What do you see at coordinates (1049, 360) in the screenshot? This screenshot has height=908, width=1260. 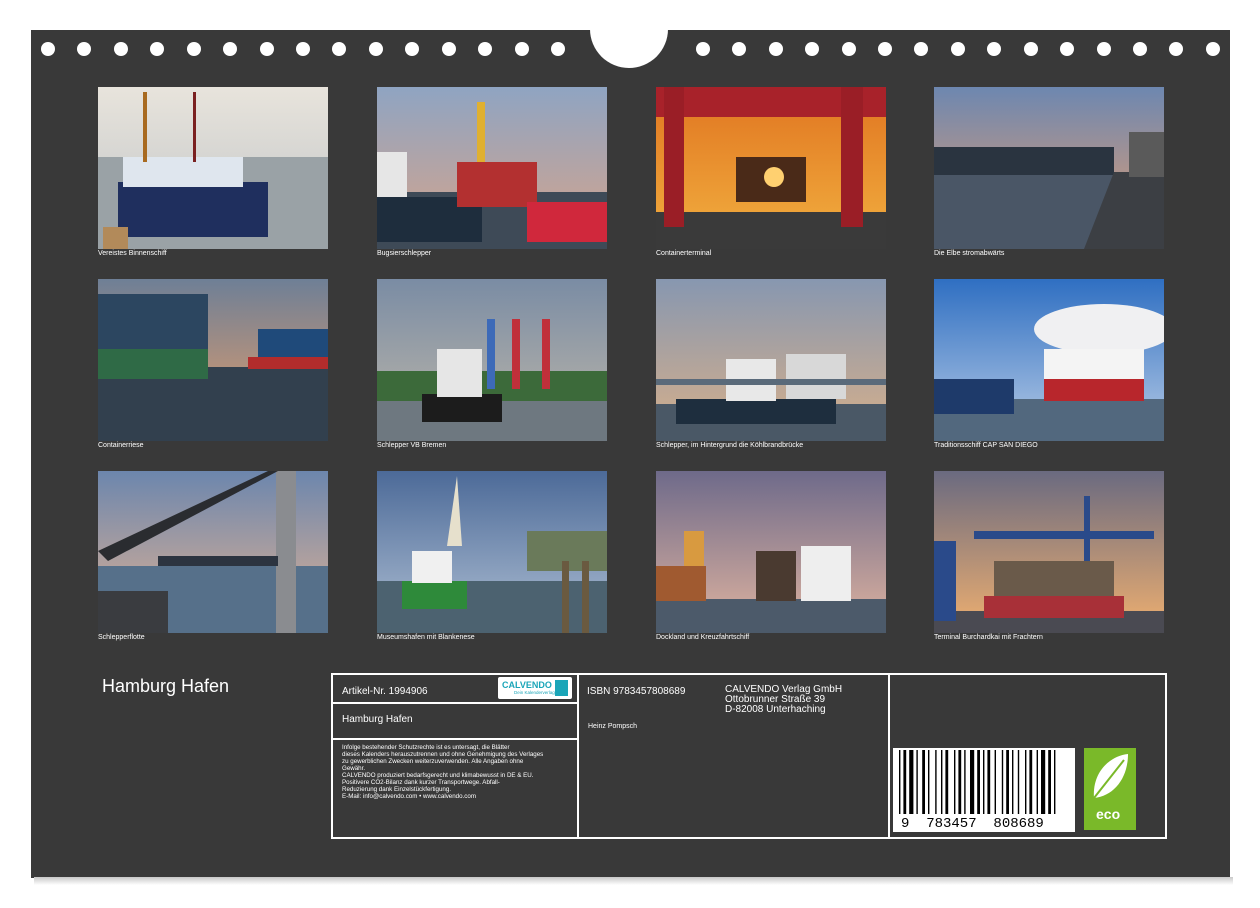 I see `photo-cap-san-diego` at bounding box center [1049, 360].